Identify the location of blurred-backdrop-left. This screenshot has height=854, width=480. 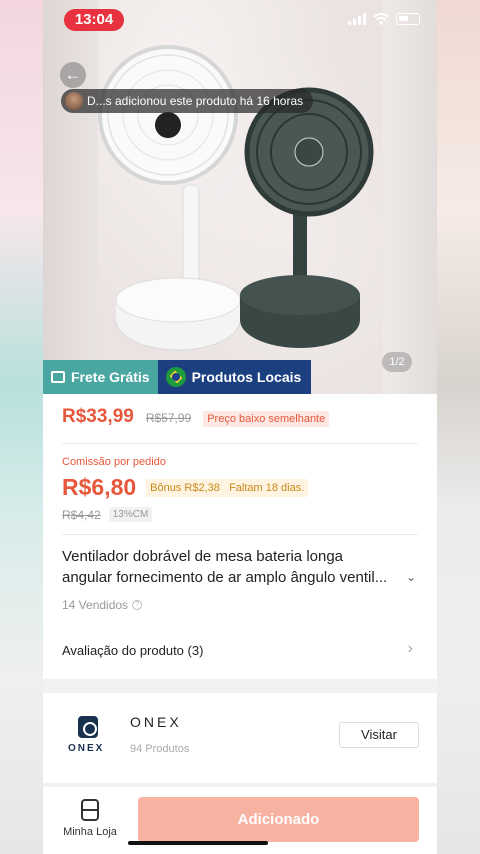
(22, 427).